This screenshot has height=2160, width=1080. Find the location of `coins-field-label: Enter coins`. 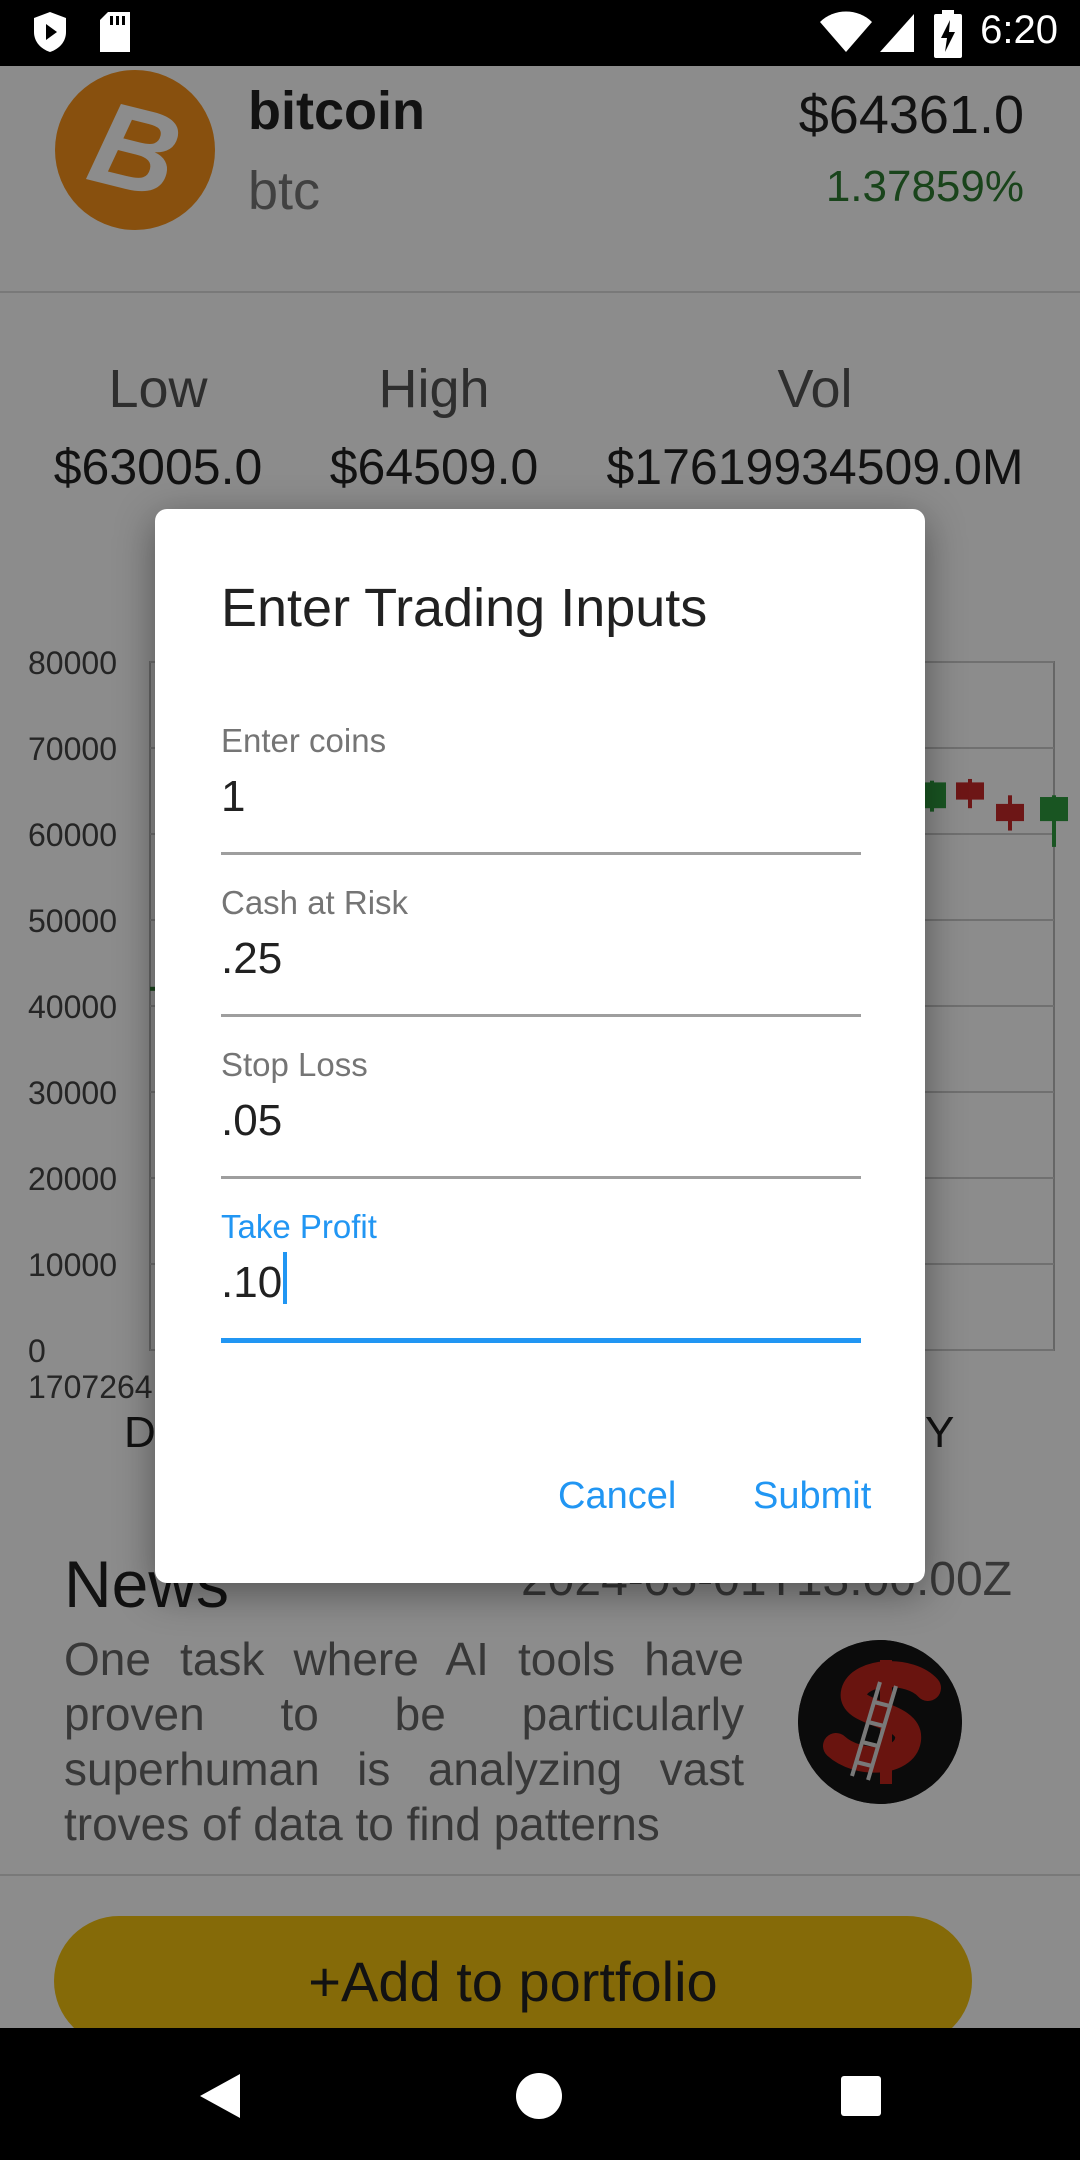

coins-field-label: Enter coins is located at coordinates (304, 740).